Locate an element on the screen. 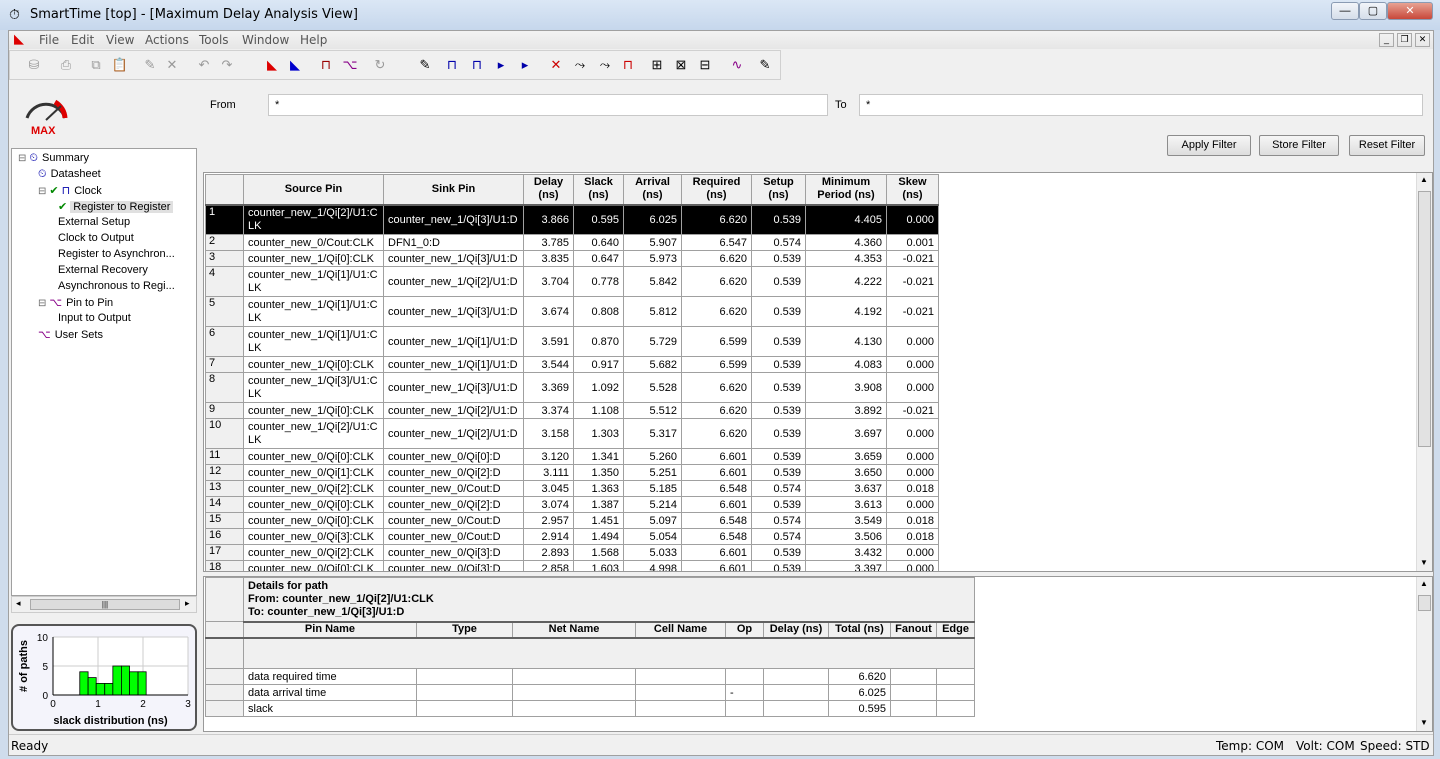  generated-clock-icon: ⊓ is located at coordinates (477, 65).